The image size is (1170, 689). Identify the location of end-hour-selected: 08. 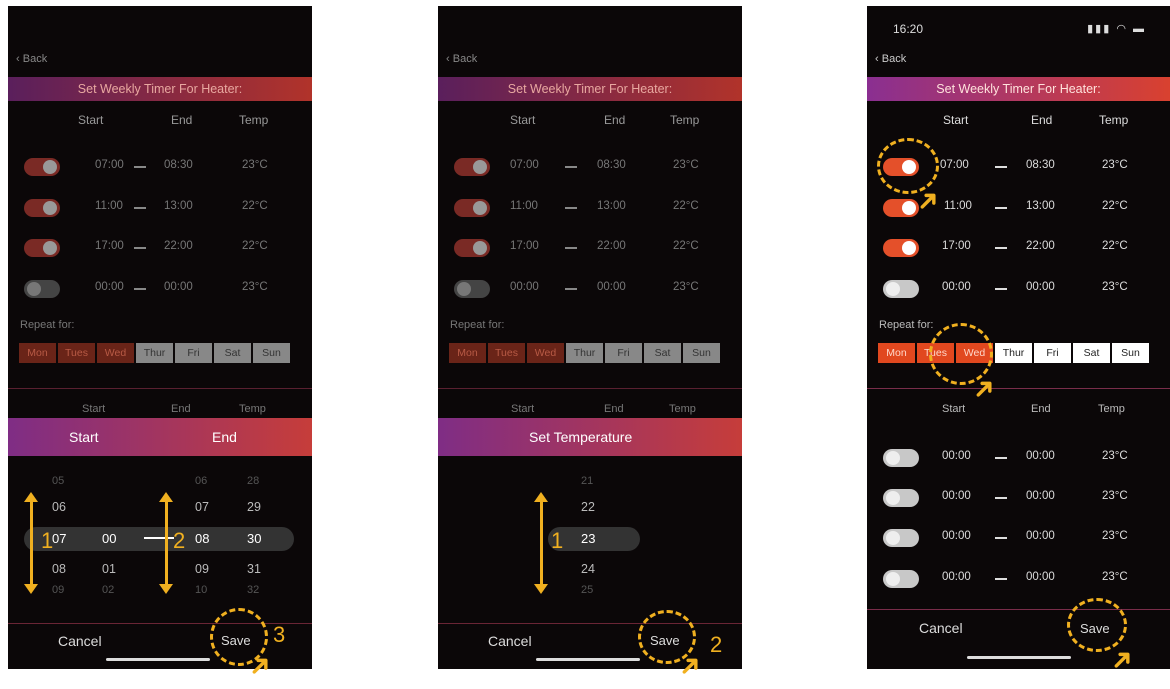
(202, 538).